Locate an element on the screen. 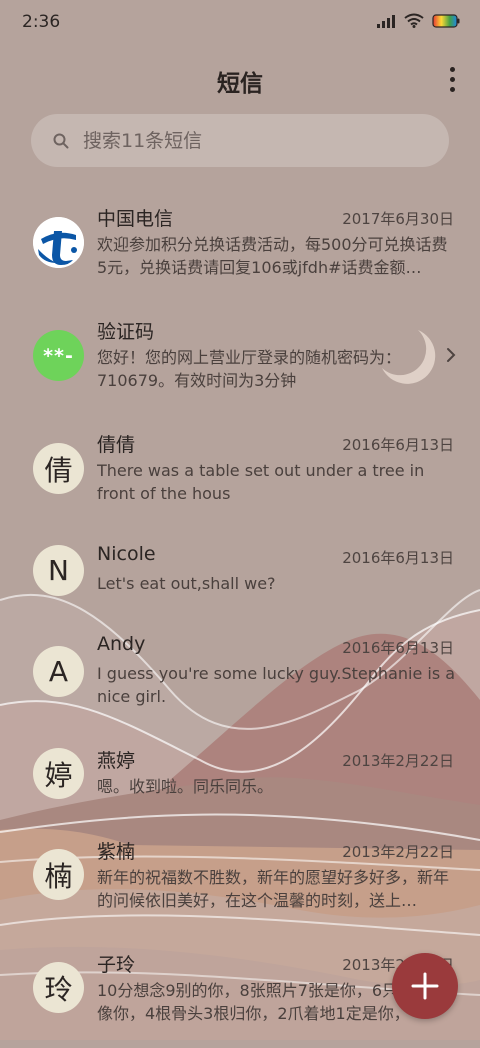 This screenshot has width=480, height=1048. status-bar: 2:36 is located at coordinates (240, 22).